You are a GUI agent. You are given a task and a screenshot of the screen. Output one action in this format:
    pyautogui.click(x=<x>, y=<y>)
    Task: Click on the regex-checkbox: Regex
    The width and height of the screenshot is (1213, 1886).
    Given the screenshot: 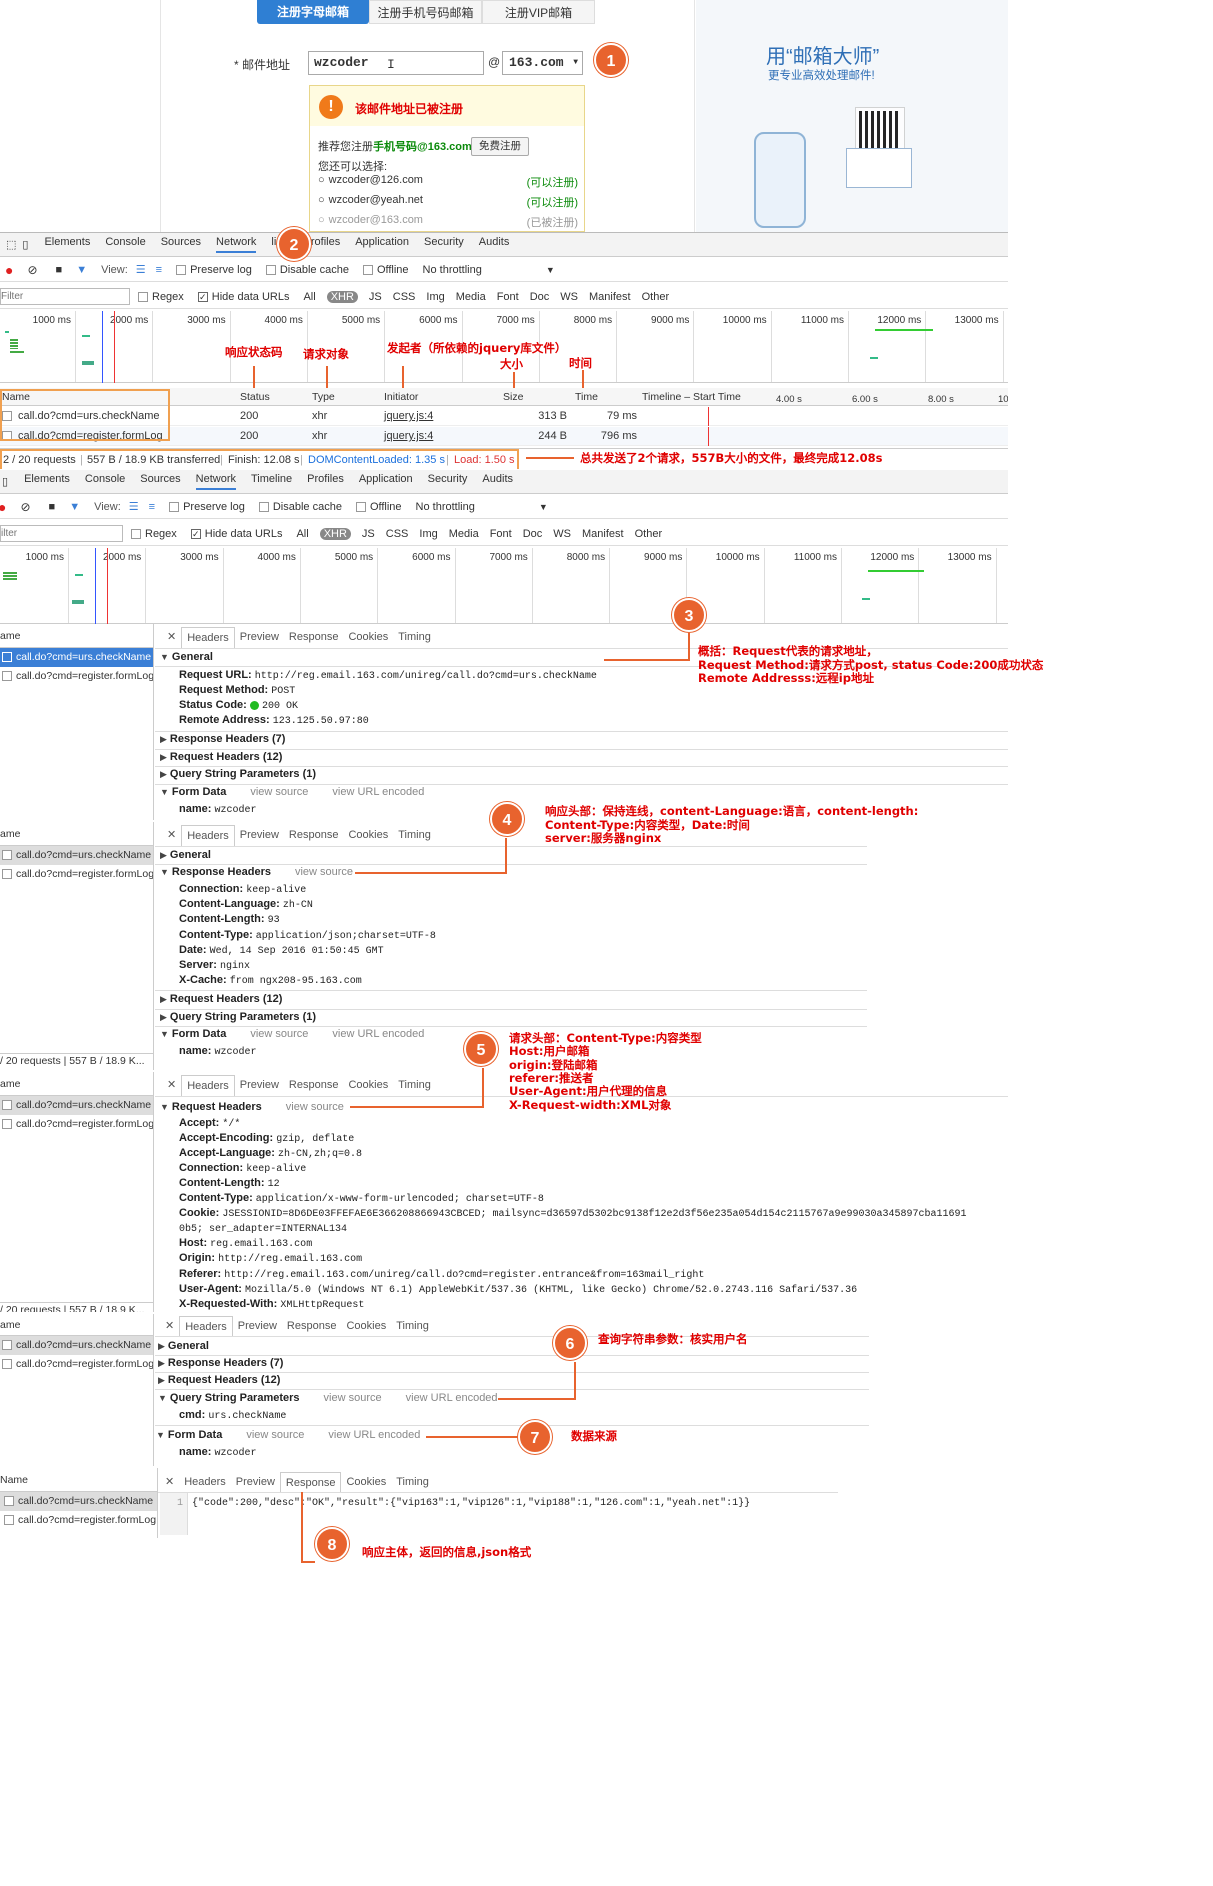 What is the action you would take?
    pyautogui.click(x=154, y=534)
    